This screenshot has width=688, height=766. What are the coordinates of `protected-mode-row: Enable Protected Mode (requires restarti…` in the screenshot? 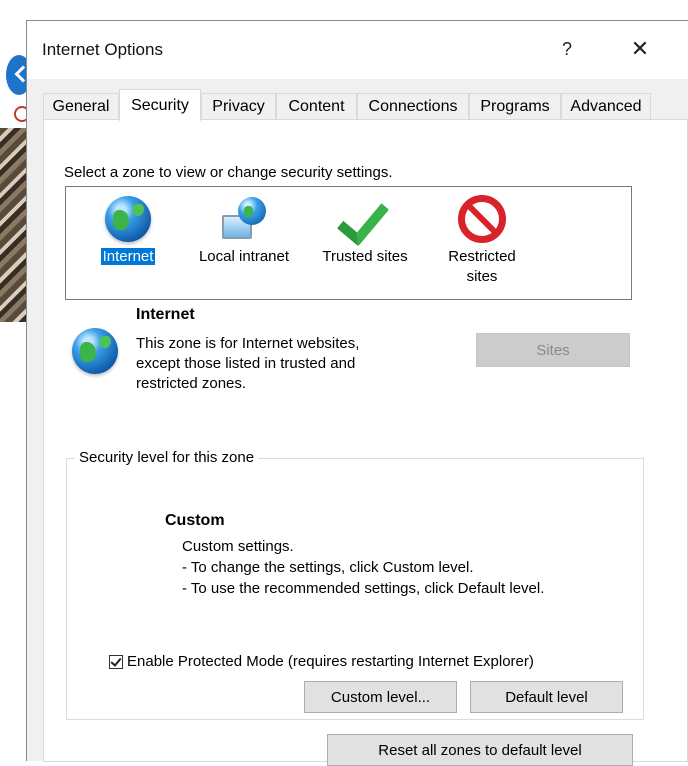 It's located at (321, 661).